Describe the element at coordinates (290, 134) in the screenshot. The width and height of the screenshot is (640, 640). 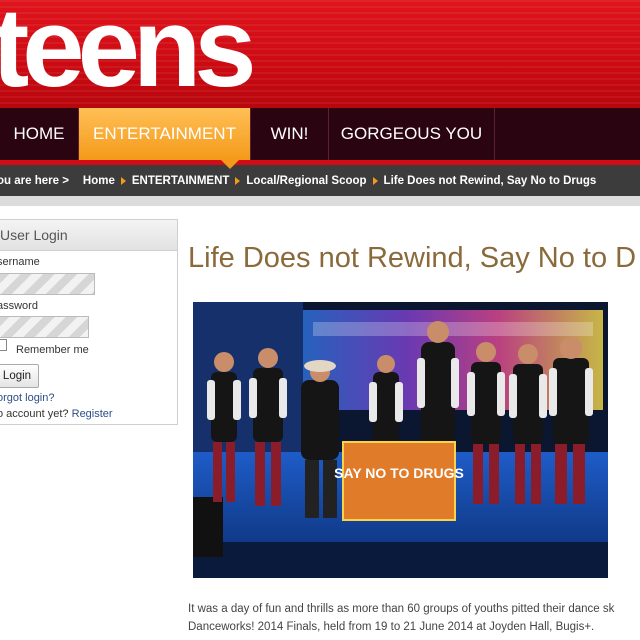
I see `nav-item-win: WIN!` at that location.